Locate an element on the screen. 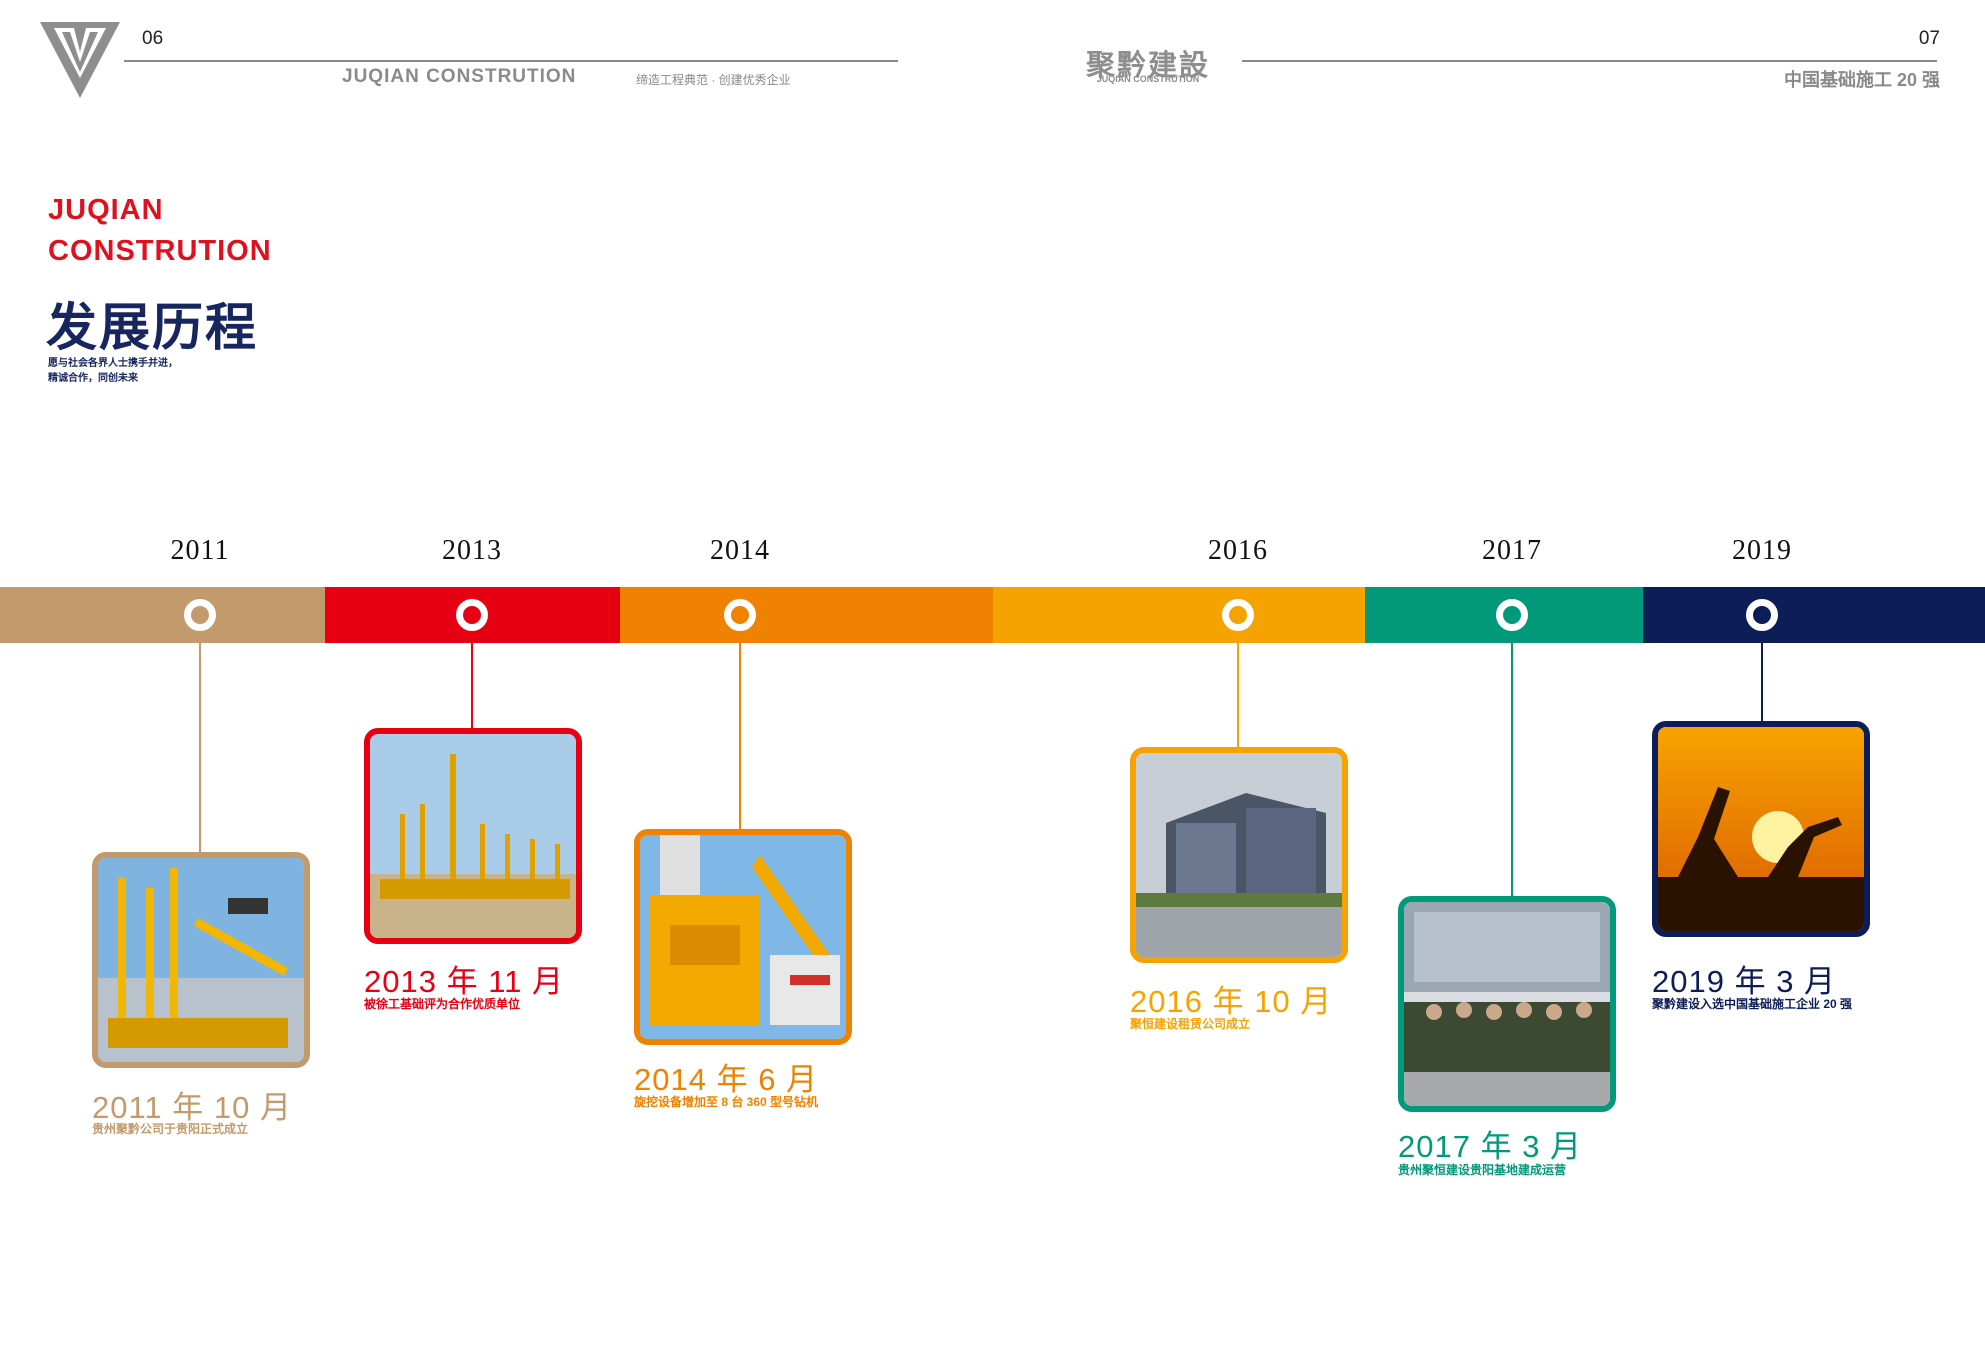  excavator-sunset-image is located at coordinates (1761, 829).